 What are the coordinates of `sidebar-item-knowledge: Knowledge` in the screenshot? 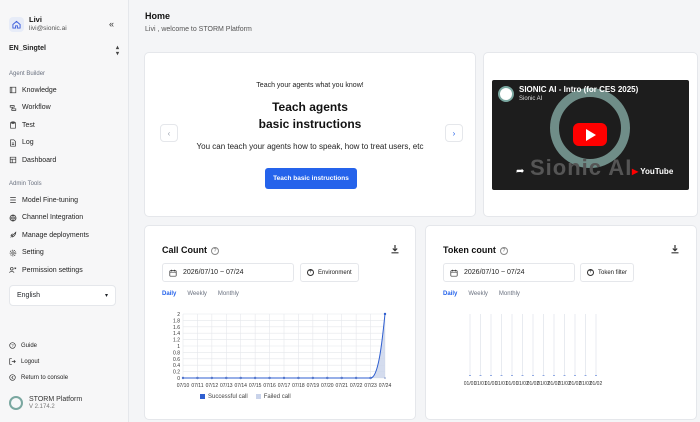 It's located at (33, 90).